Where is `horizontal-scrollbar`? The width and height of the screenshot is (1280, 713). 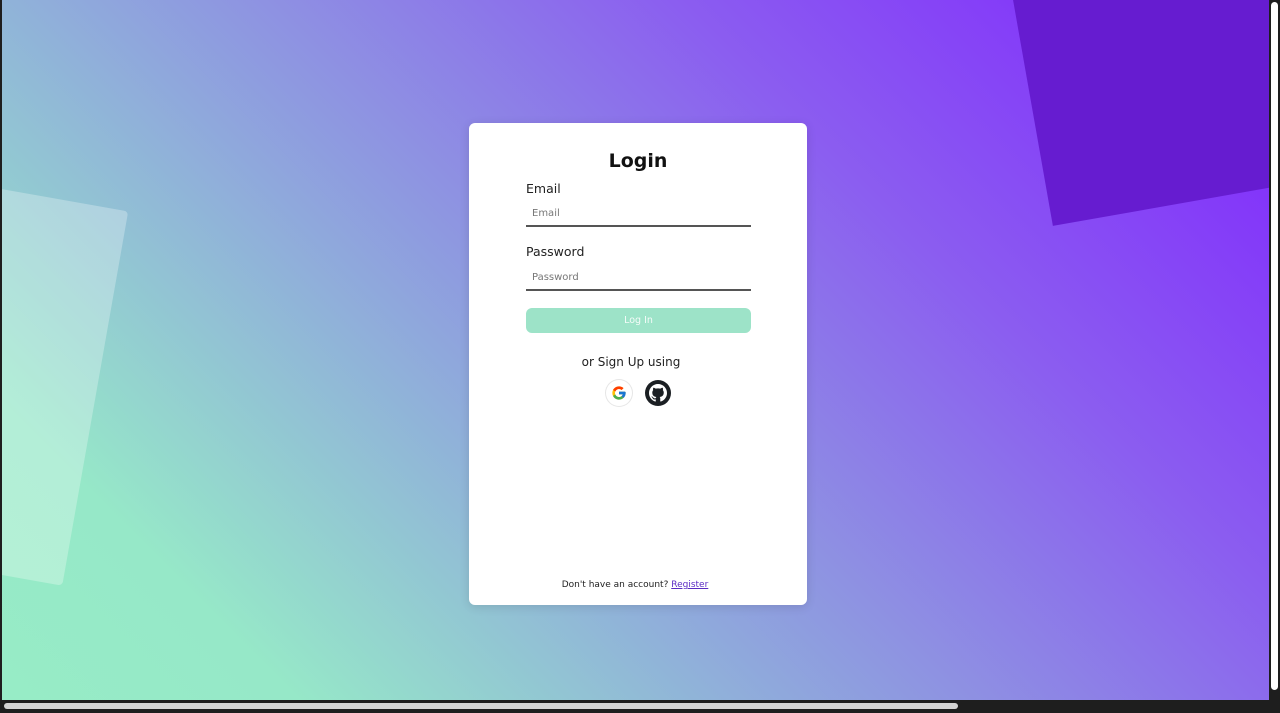 horizontal-scrollbar is located at coordinates (634, 706).